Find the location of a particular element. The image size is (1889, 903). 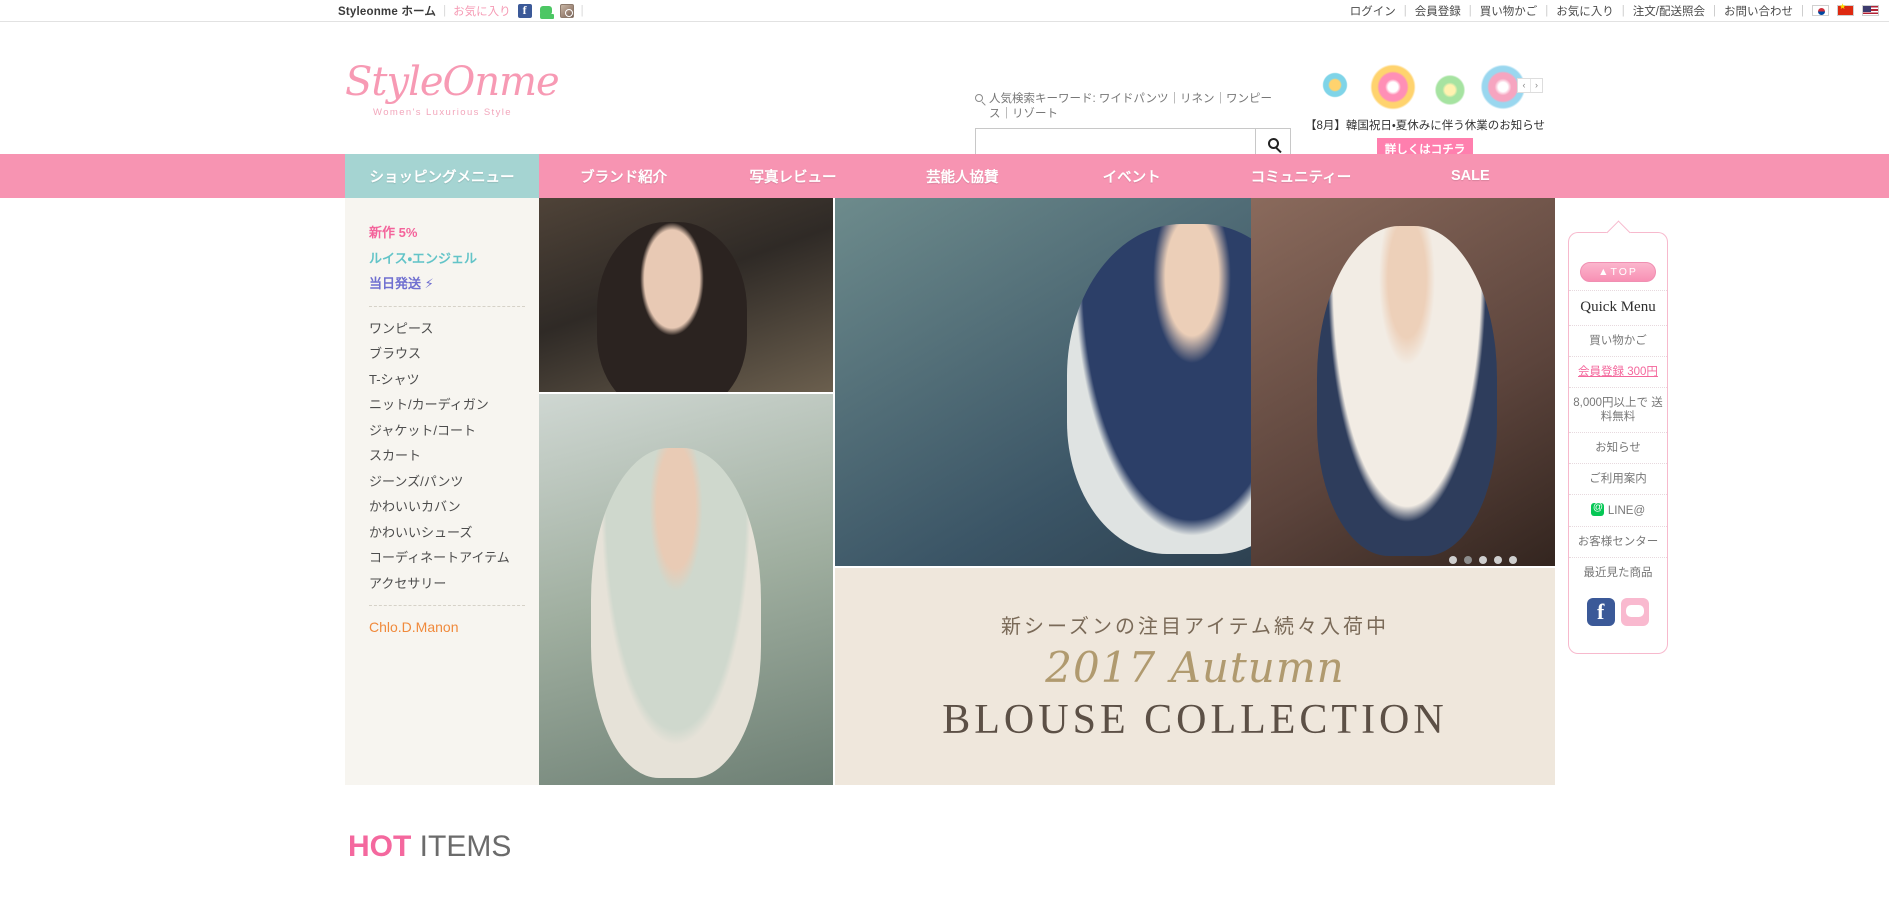

search-icon is located at coordinates (979, 98).